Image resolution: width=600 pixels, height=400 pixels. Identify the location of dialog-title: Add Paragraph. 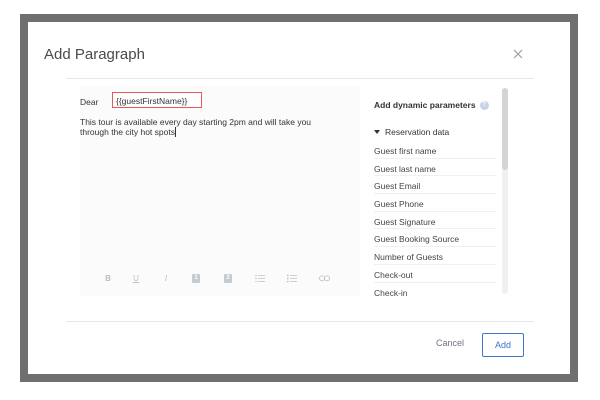
(94, 54).